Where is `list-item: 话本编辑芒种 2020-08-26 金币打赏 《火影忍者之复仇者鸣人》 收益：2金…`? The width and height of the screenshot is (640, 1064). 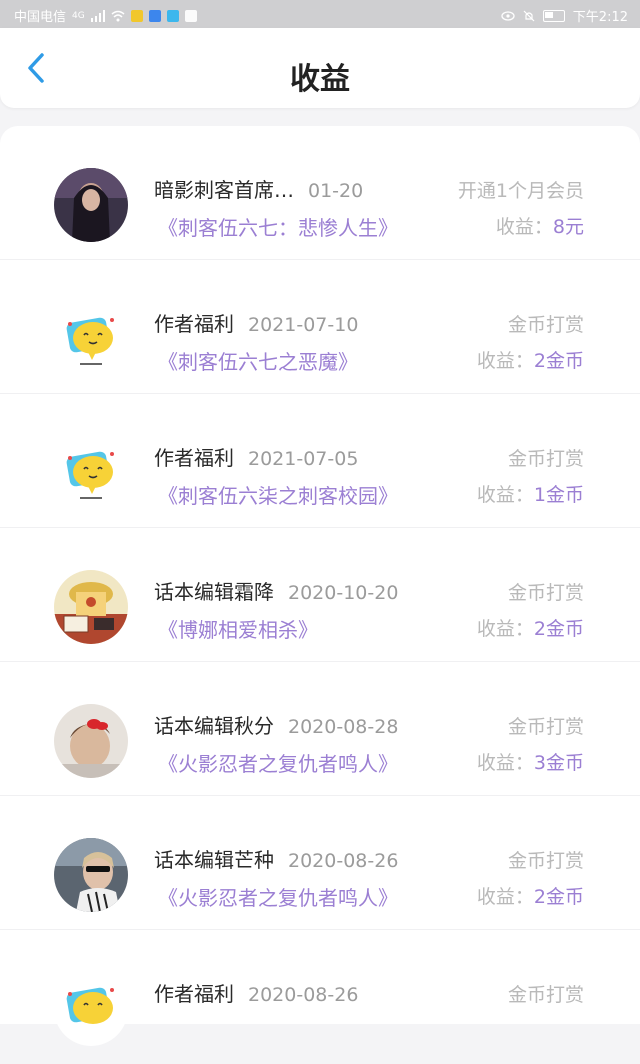
list-item: 话本编辑芒种 2020-08-26 金币打赏 《火影忍者之复仇者鸣人》 收益：2金… is located at coordinates (320, 863).